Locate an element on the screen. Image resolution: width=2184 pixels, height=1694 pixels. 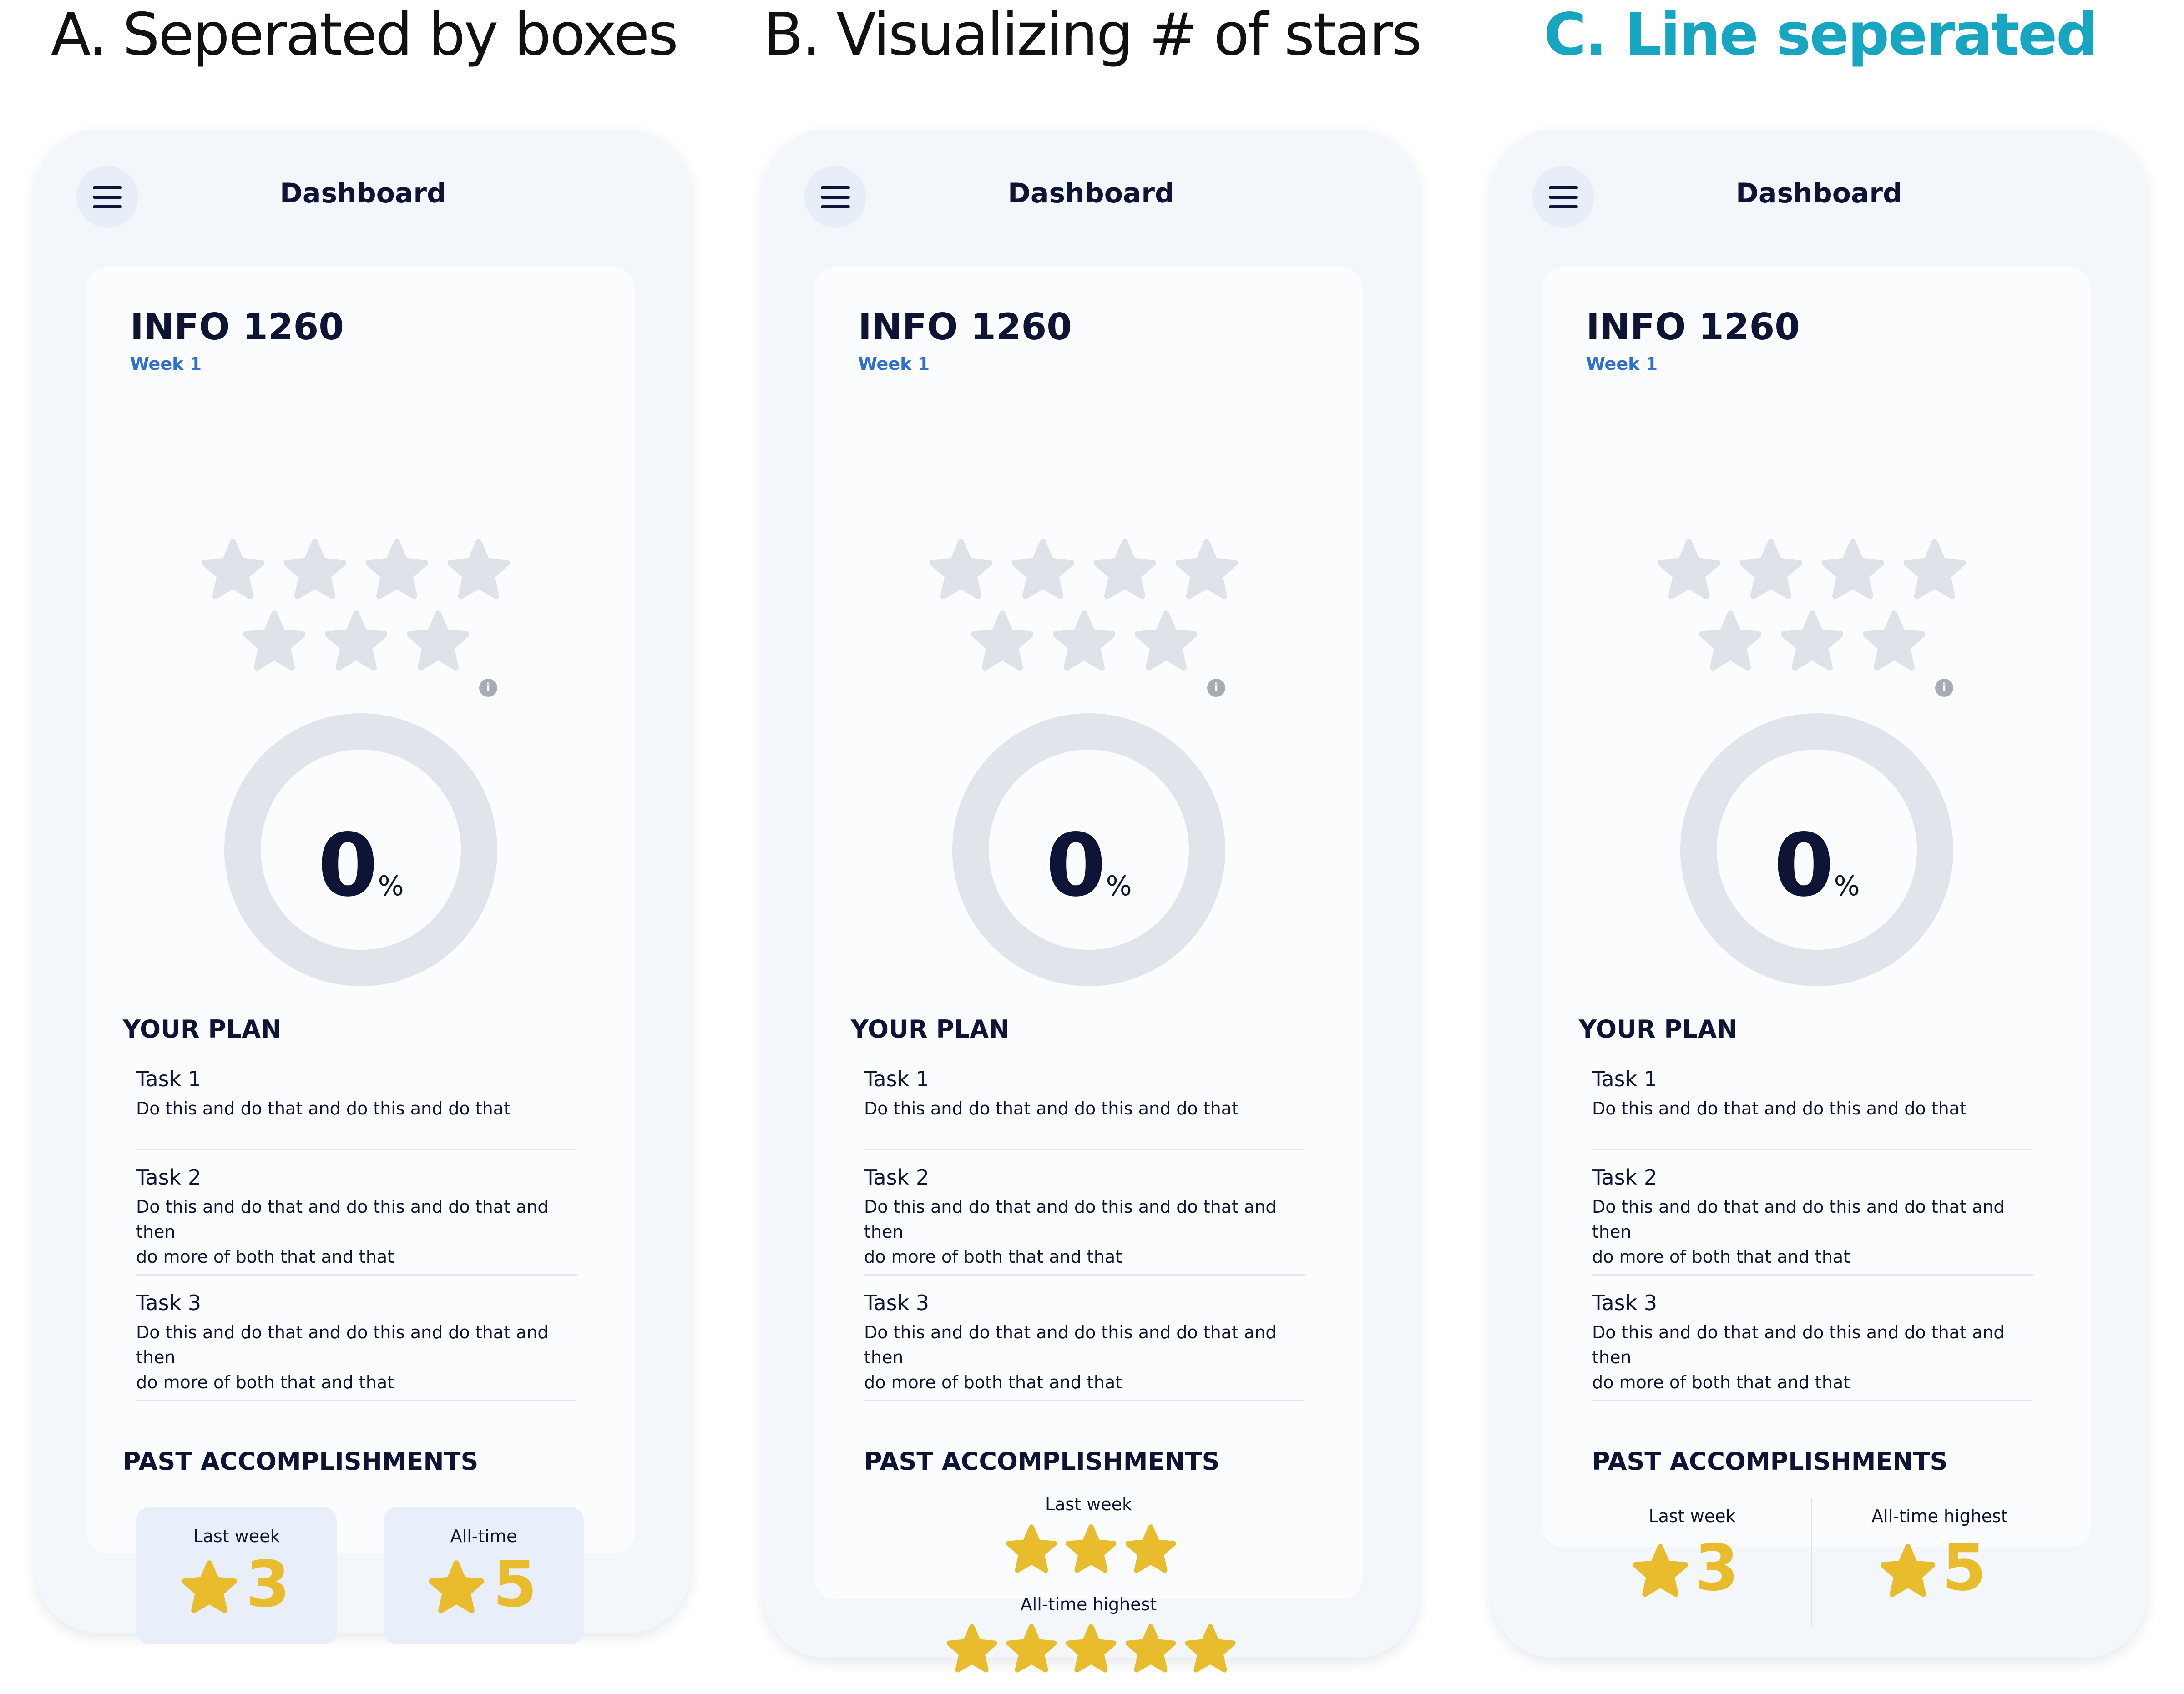
accomplishment-value: 5 is located at coordinates (1965, 1568).